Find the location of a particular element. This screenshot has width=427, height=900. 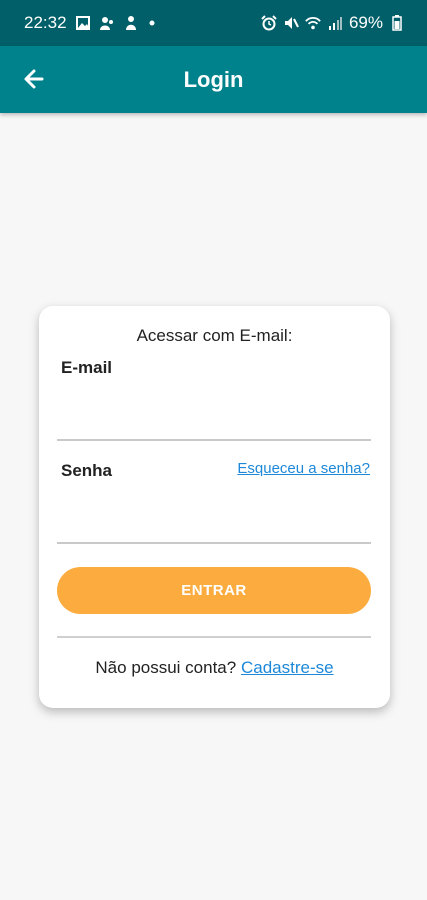

app-bar: Login is located at coordinates (213, 79).